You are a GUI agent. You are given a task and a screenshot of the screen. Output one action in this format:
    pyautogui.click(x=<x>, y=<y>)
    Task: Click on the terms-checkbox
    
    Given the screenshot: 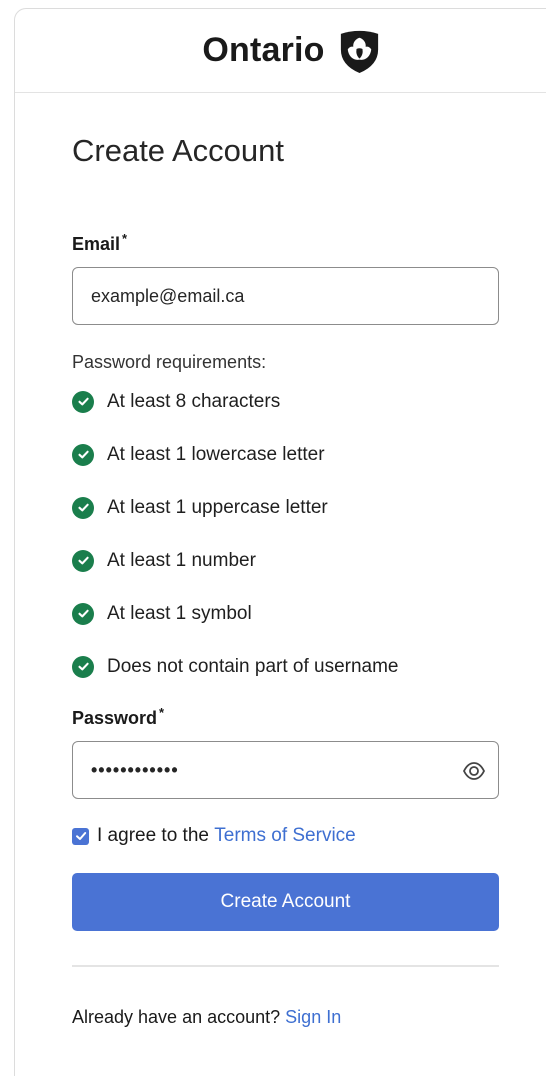 What is the action you would take?
    pyautogui.click(x=80, y=836)
    